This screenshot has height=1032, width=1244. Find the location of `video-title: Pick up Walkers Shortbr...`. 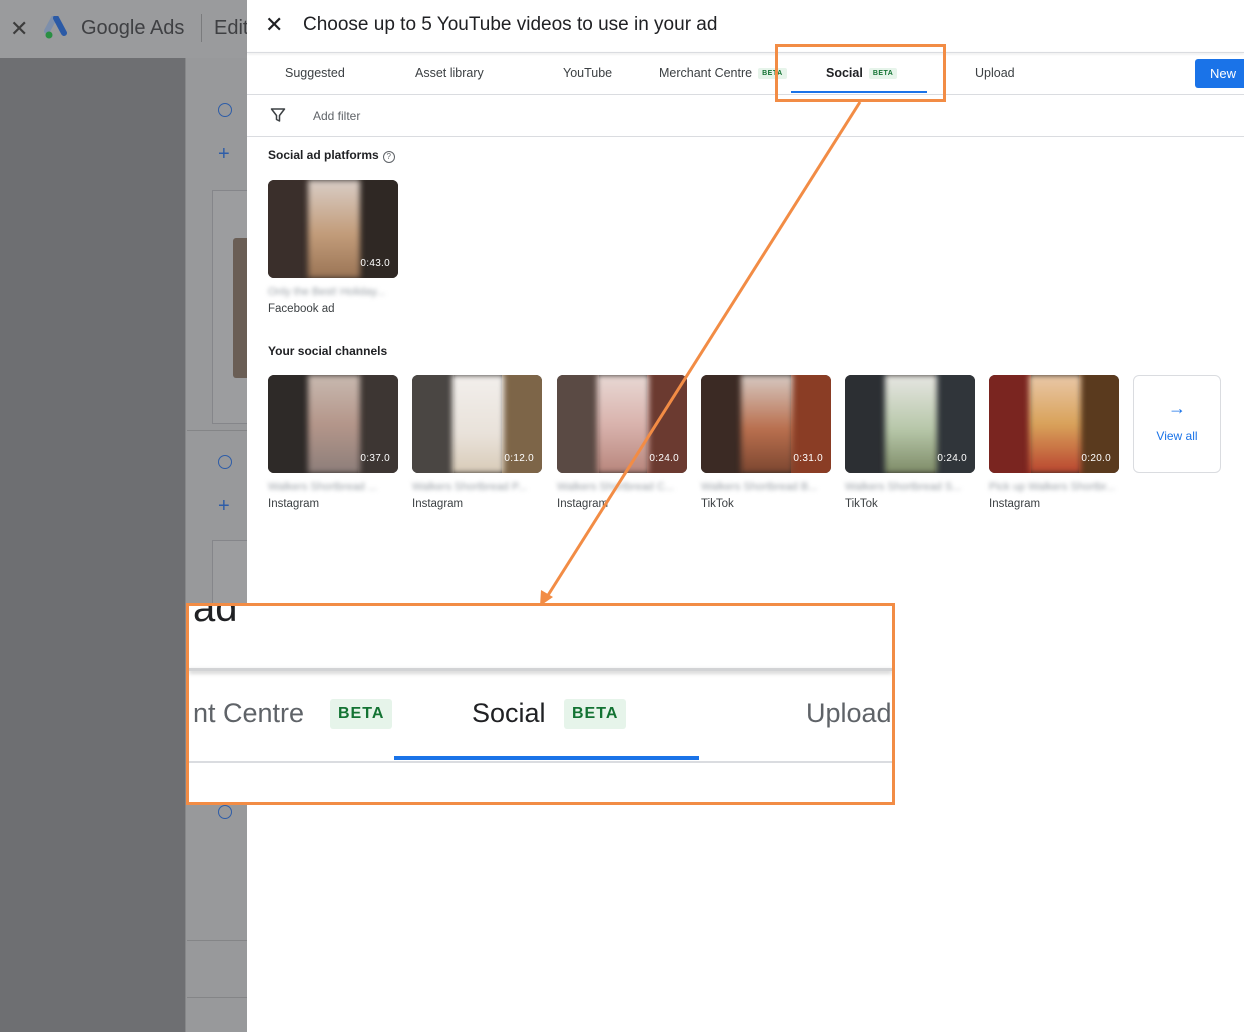

video-title: Pick up Walkers Shortbr... is located at coordinates (1052, 487).